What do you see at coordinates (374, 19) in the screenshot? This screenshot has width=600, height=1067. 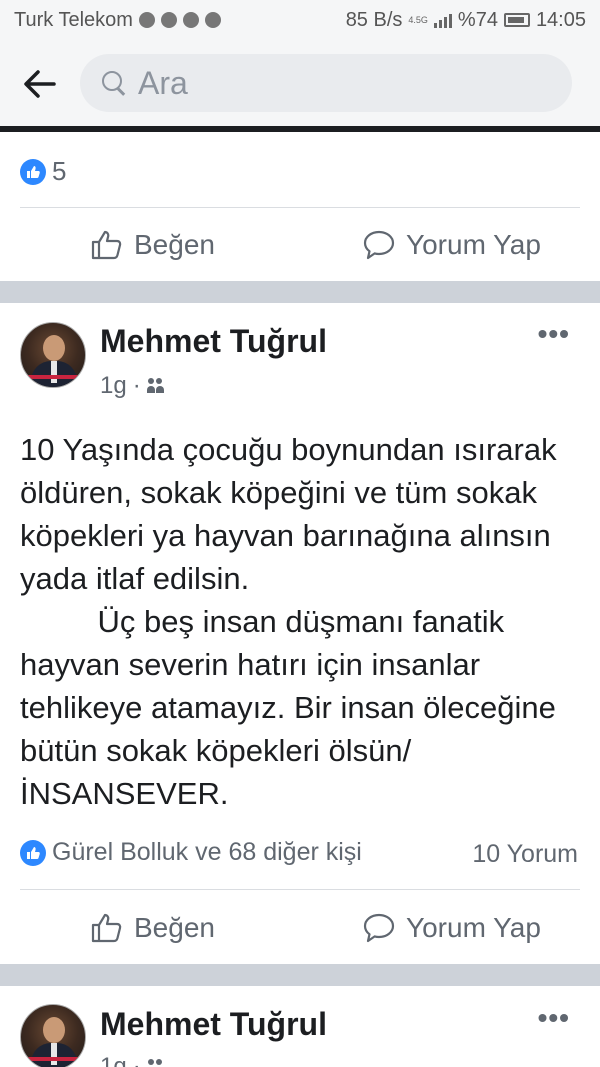 I see `network-speed: 85 B/s` at bounding box center [374, 19].